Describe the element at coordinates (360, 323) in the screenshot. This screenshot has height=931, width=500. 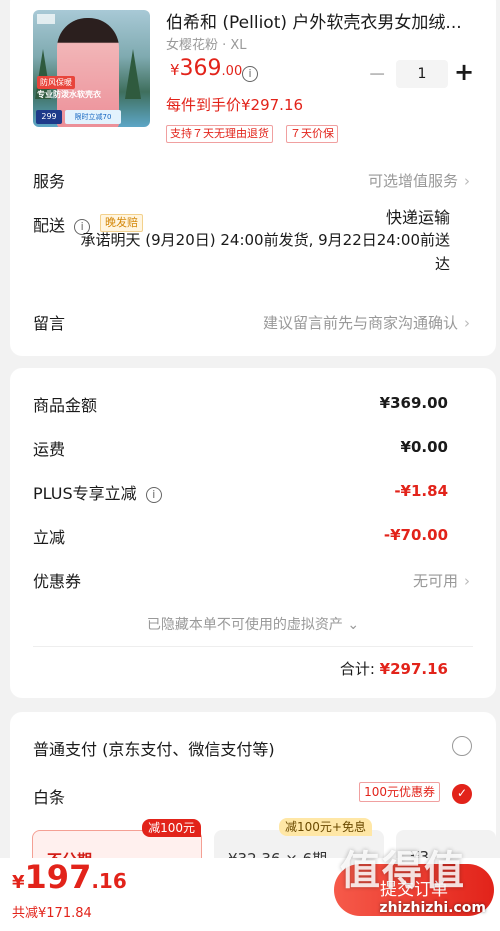
I see `message-placeholder: 建议留言前先与商家沟通确认` at that location.